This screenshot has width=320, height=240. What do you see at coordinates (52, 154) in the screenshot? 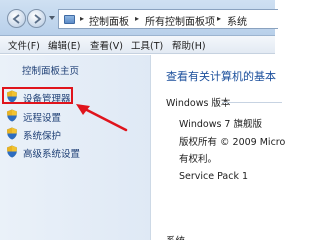
I see `sidebar-item-label: 高级系统设置` at bounding box center [52, 154].